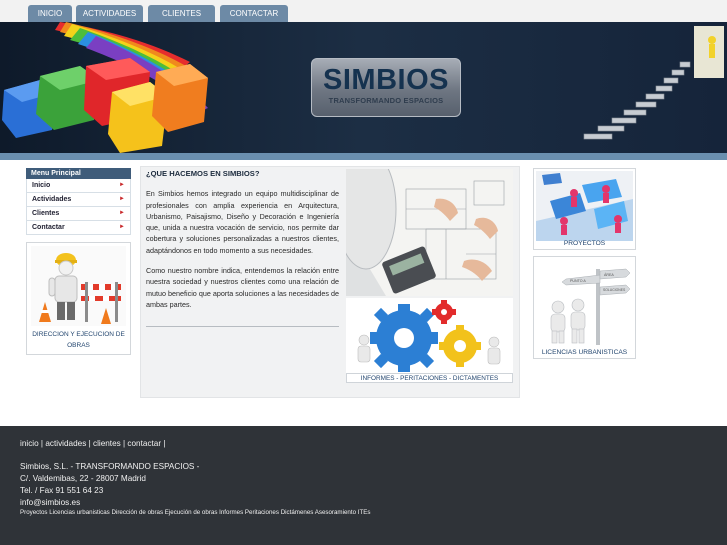  What do you see at coordinates (83, 478) in the screenshot?
I see `footer-address: C/. Valdemibas, 22 - 28007 Madrid` at bounding box center [83, 478].